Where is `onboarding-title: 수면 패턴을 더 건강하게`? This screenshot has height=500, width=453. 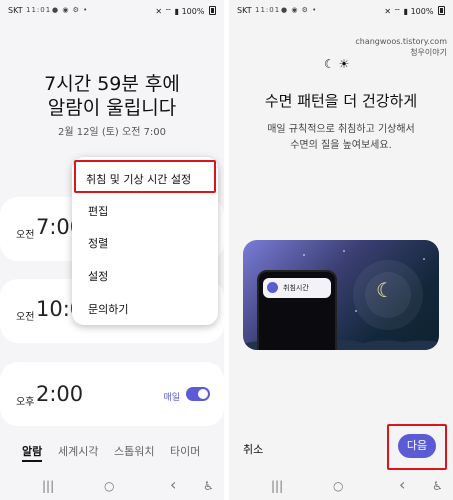
onboarding-title: 수면 패턴을 더 건강하게 is located at coordinates (341, 101).